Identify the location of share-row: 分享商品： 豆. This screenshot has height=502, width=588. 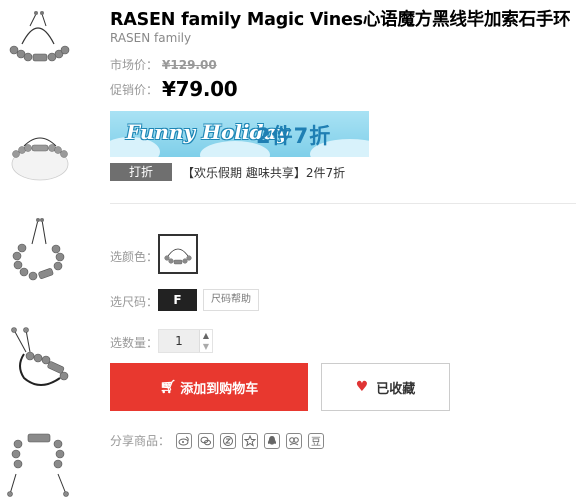
(220, 440).